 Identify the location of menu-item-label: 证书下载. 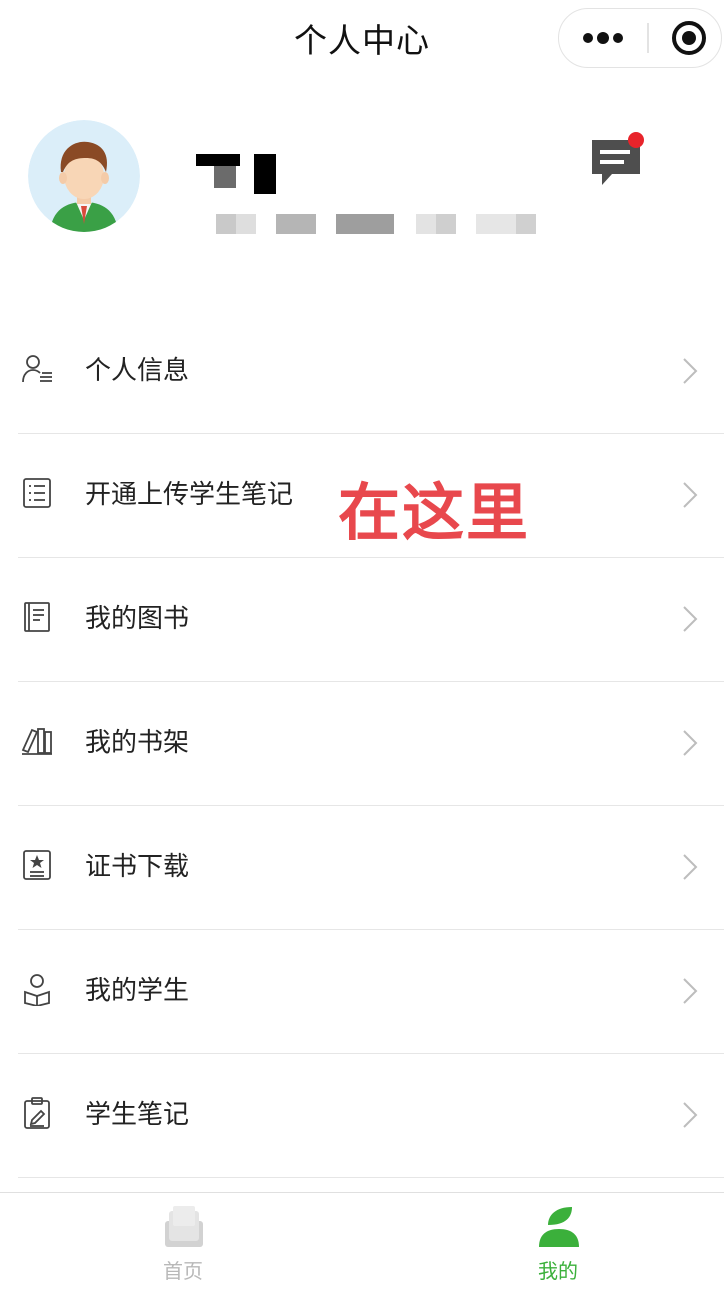
(137, 867).